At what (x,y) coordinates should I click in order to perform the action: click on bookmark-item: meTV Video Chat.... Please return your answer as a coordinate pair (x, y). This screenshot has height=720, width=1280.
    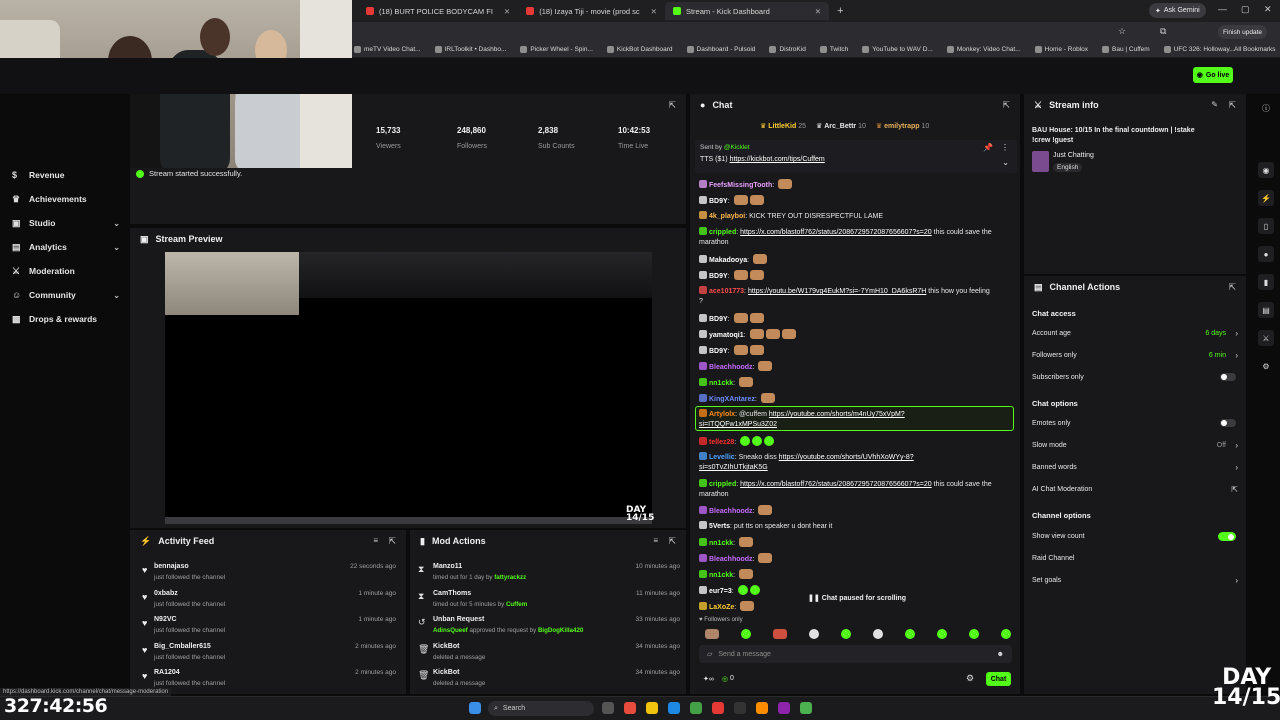
    Looking at the image, I should click on (387, 49).